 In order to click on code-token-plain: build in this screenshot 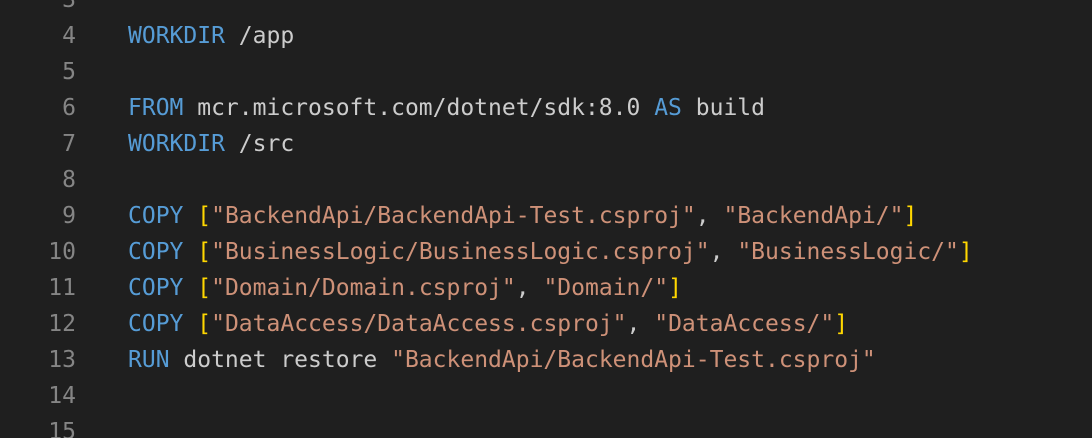, I will do `click(723, 108)`.